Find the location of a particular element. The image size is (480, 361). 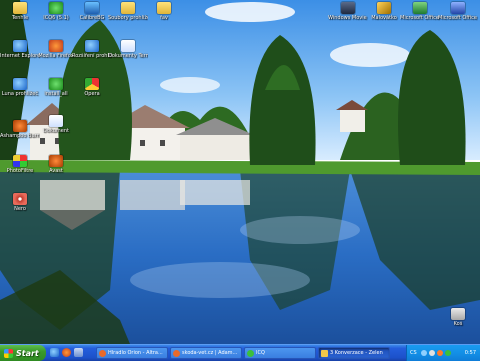

clock: 0:57 is located at coordinates (472, 353).